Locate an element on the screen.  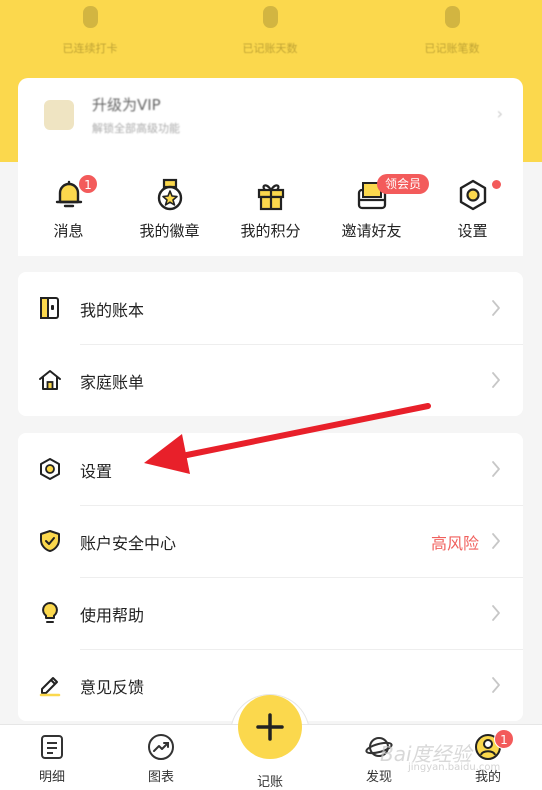
row-label: 我的账本 is located at coordinates (112, 310).